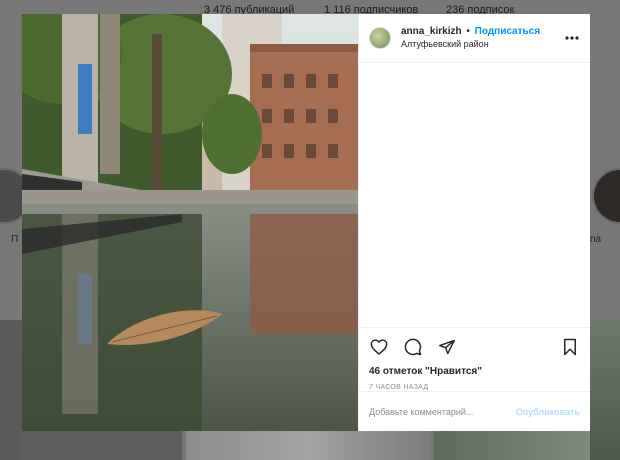  What do you see at coordinates (431, 31) in the screenshot?
I see `username-link: anna_kirkizh` at bounding box center [431, 31].